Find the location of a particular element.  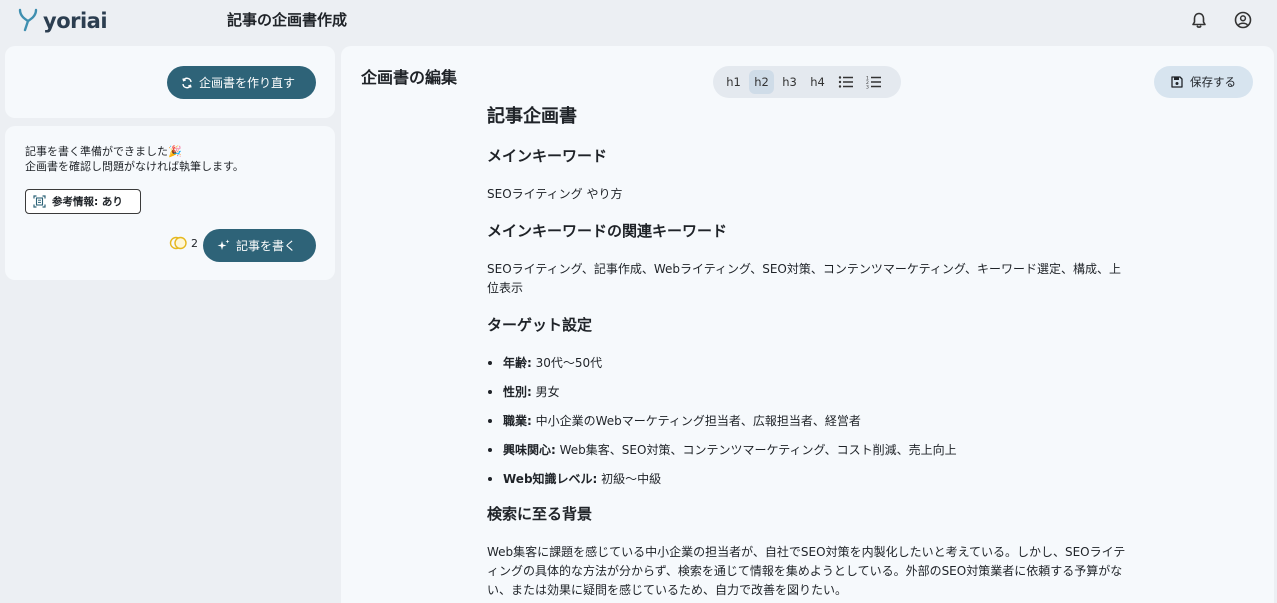

list-item: Web知識レベル: 初級〜中級 is located at coordinates (809, 479).